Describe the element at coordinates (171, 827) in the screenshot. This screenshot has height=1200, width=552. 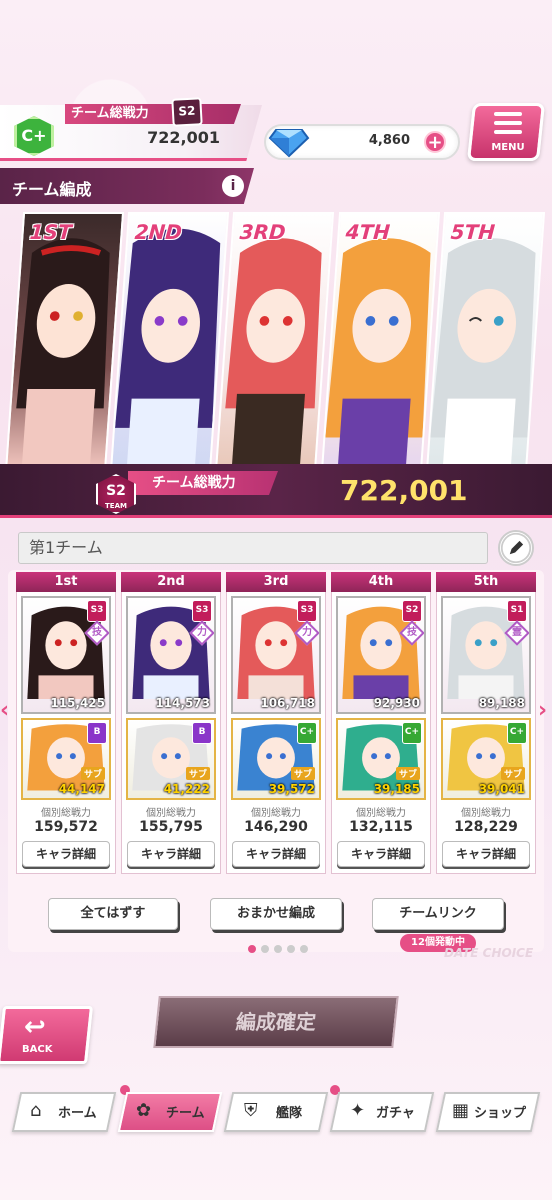
I see `individual-power-value: 155,795` at that location.